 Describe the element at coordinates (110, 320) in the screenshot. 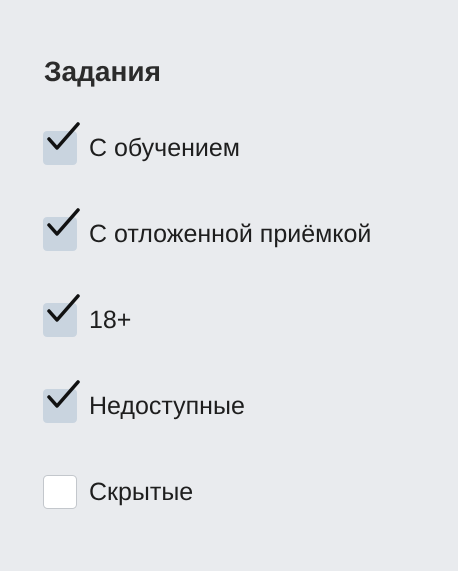

I see `checkbox-label: 18+` at that location.